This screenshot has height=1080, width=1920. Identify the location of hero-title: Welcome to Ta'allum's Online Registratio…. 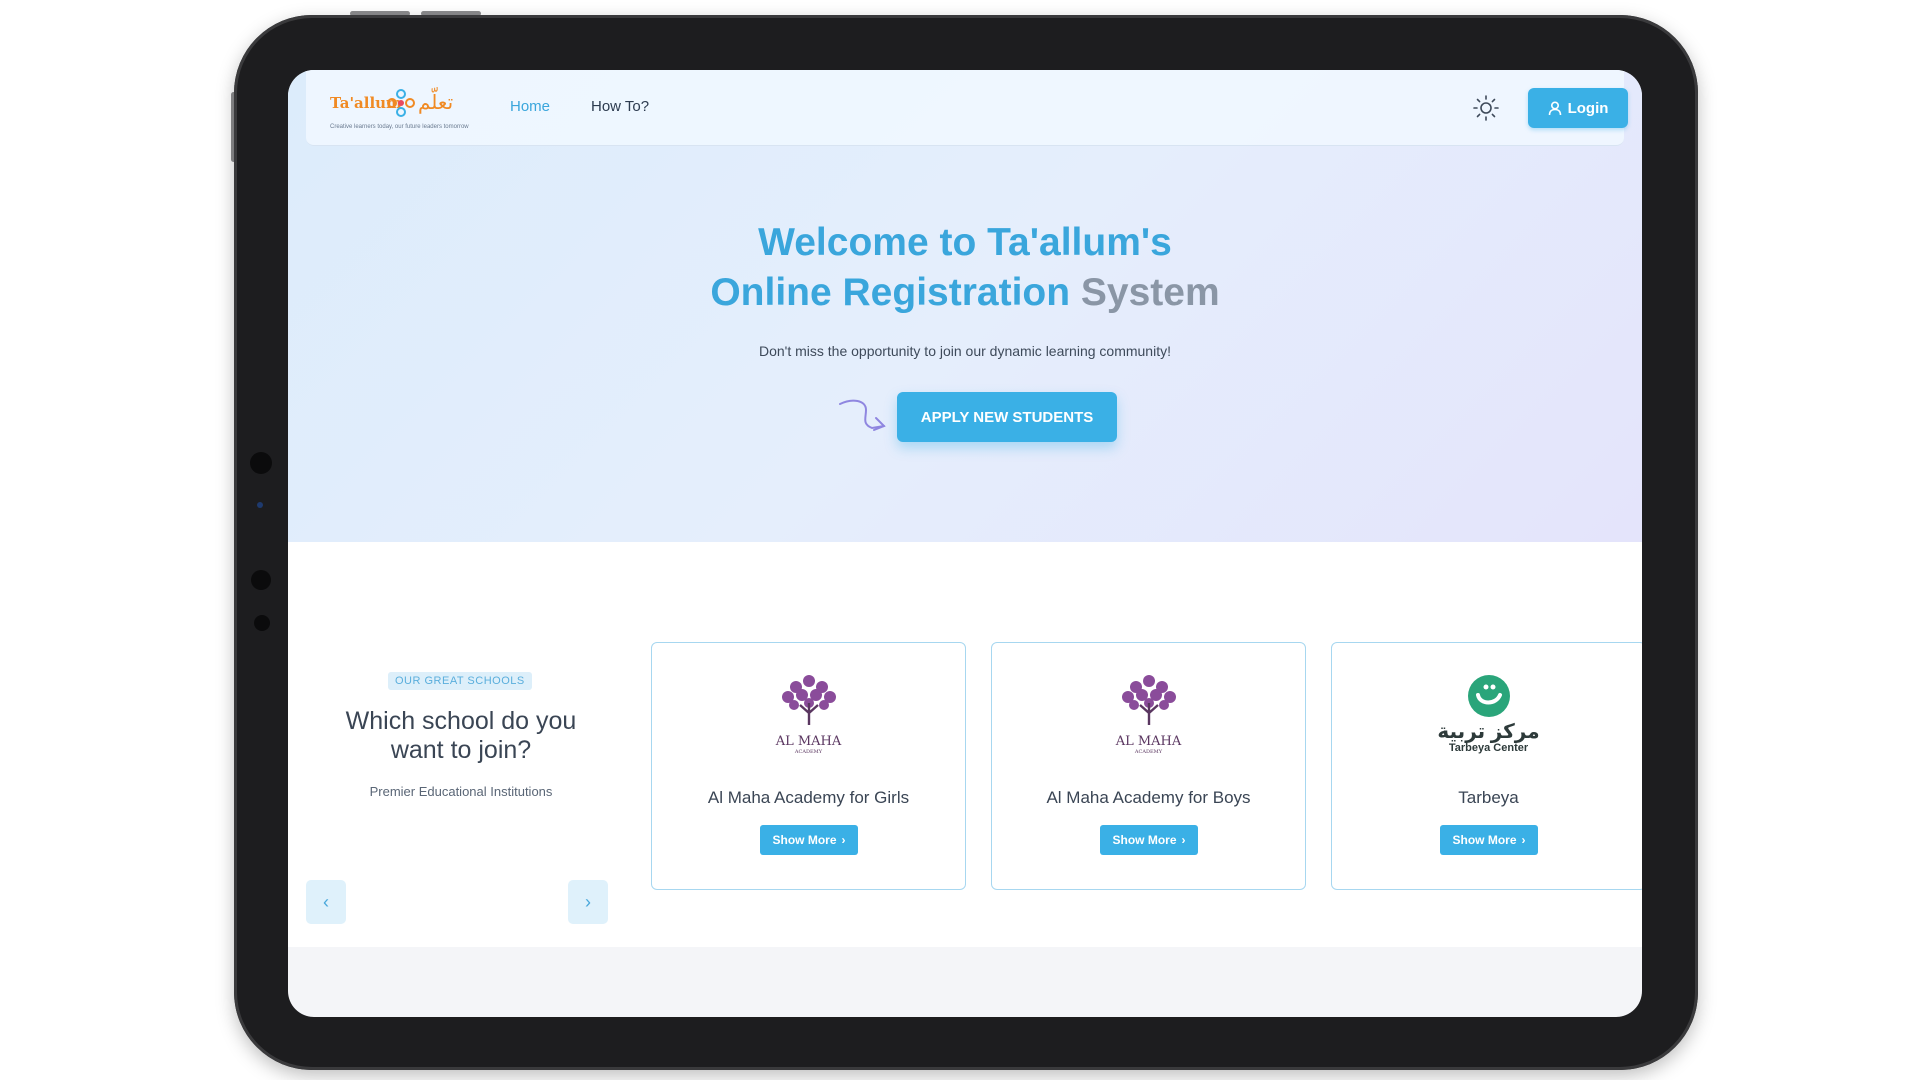
(965, 268).